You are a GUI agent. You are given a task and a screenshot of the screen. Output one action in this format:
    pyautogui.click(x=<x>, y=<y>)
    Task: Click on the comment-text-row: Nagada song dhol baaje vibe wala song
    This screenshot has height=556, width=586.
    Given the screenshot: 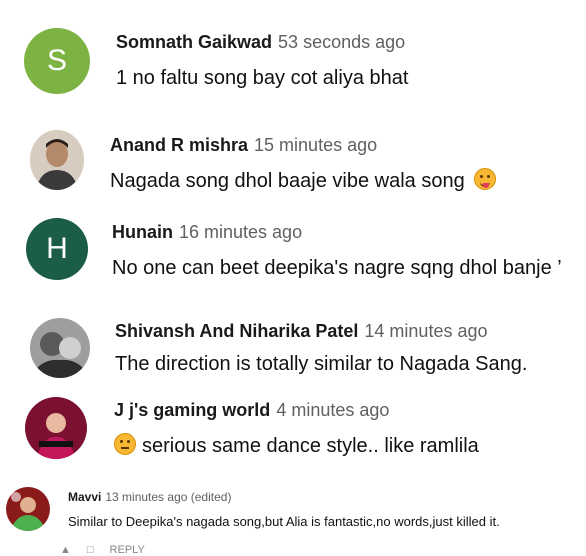 What is the action you would take?
    pyautogui.click(x=305, y=180)
    